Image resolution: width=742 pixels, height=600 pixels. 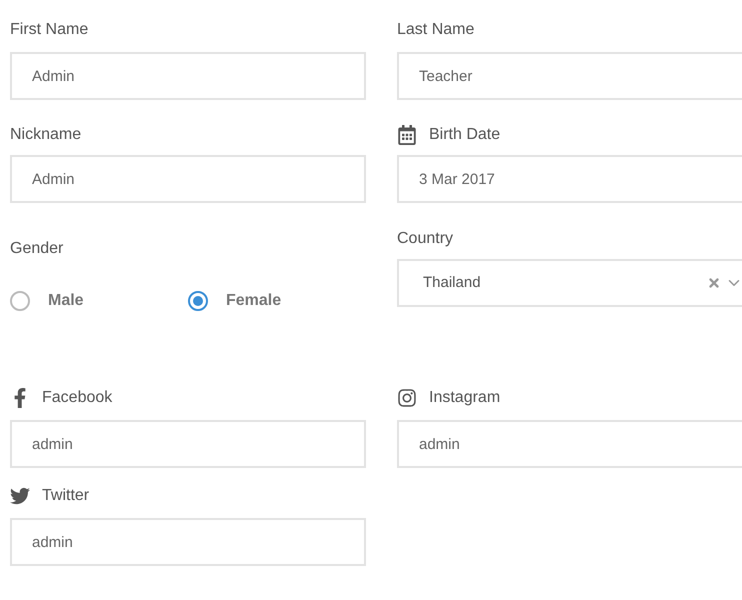 What do you see at coordinates (66, 301) in the screenshot?
I see `radio-label: Male` at bounding box center [66, 301].